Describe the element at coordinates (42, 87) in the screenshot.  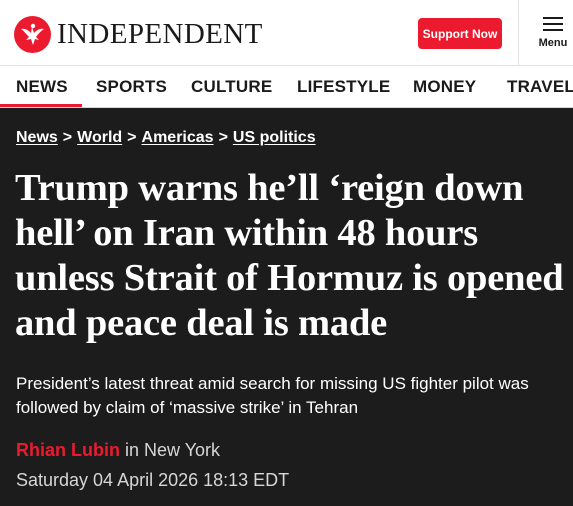
I see `nav-item-news: NEWS` at that location.